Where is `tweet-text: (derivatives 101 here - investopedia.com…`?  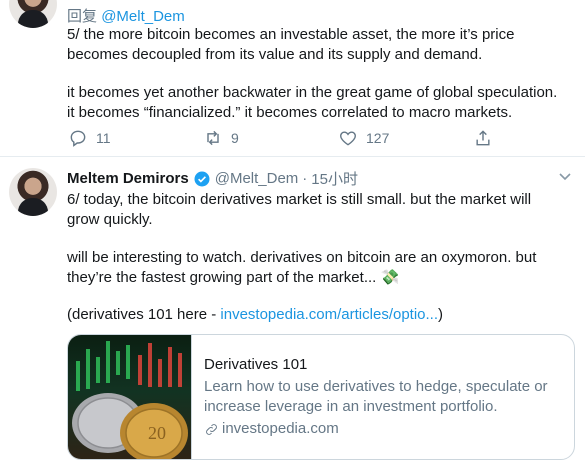 tweet-text: (derivatives 101 here - investopedia.com… is located at coordinates (322, 315).